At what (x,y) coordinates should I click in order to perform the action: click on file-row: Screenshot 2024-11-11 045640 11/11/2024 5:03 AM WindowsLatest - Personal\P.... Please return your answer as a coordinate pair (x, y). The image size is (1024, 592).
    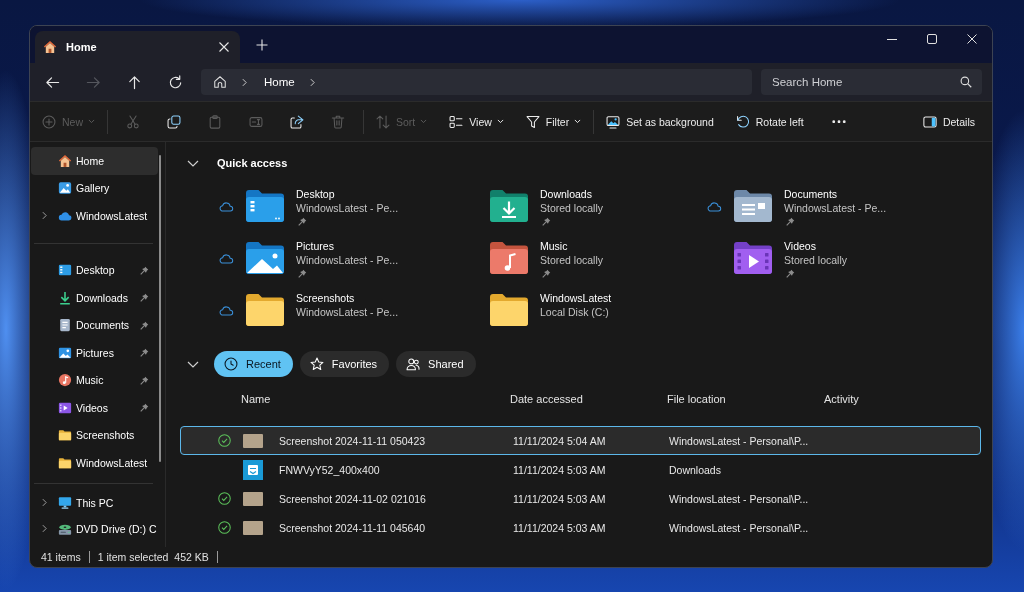
    Looking at the image, I should click on (580, 527).